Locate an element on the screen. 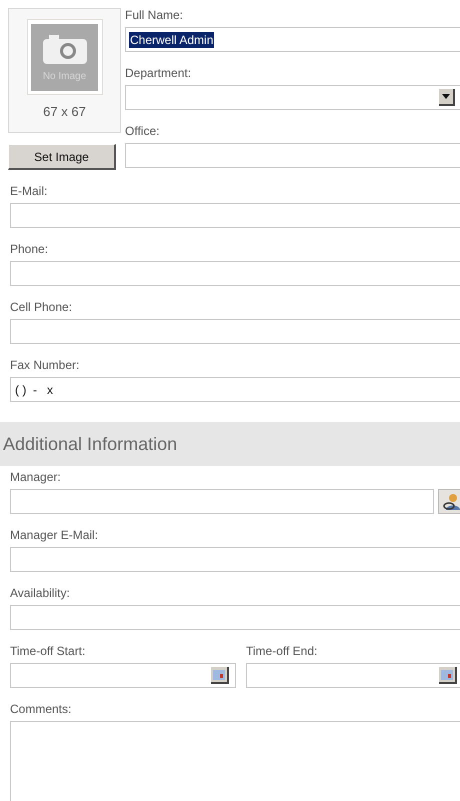 This screenshot has height=801, width=460. comments-field is located at coordinates (235, 761).